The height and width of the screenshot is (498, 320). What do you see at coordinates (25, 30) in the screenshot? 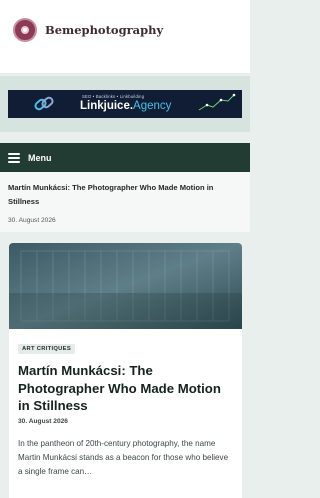
I see `camera-logo-icon` at bounding box center [25, 30].